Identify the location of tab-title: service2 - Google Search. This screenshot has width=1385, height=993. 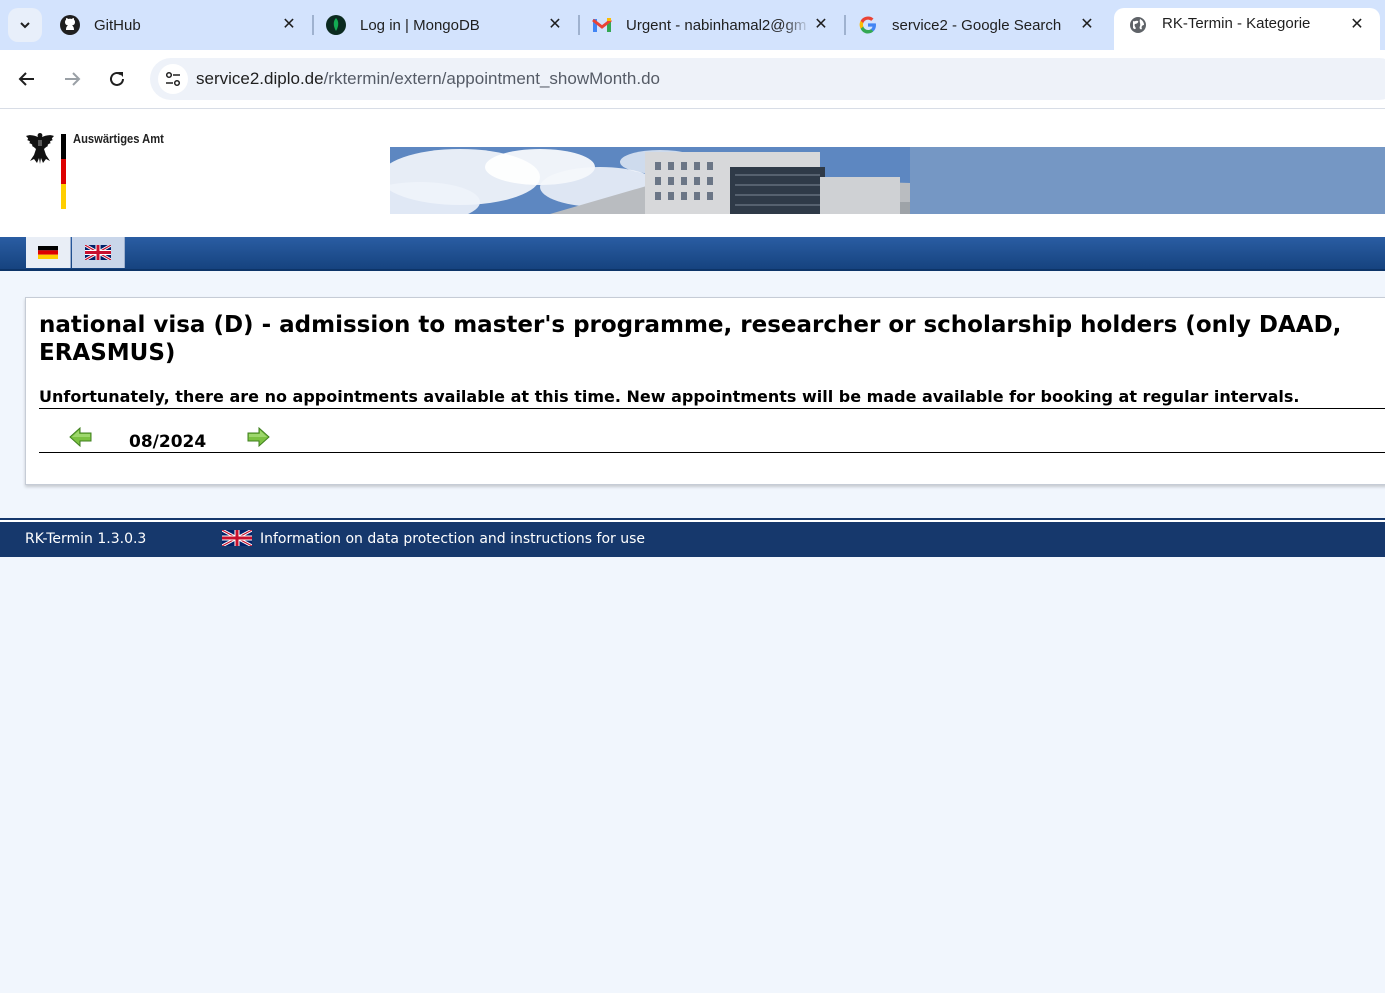
(977, 25).